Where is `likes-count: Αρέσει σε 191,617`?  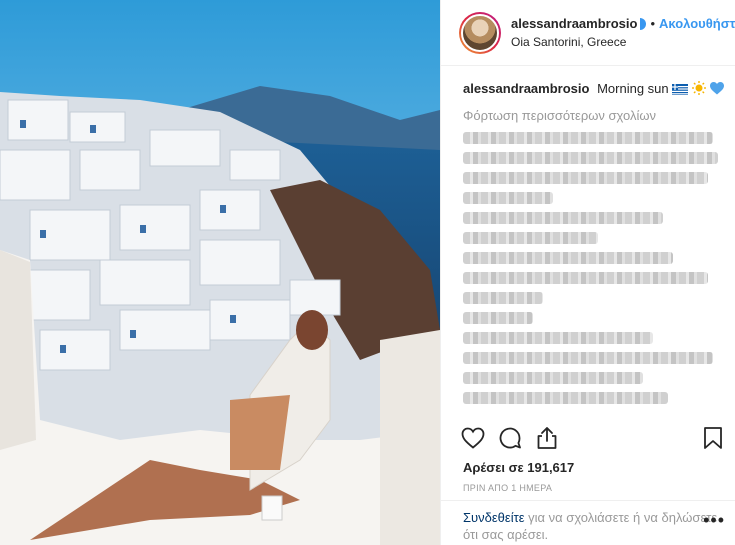
likes-count: Αρέσει σε 191,617 is located at coordinates (518, 467).